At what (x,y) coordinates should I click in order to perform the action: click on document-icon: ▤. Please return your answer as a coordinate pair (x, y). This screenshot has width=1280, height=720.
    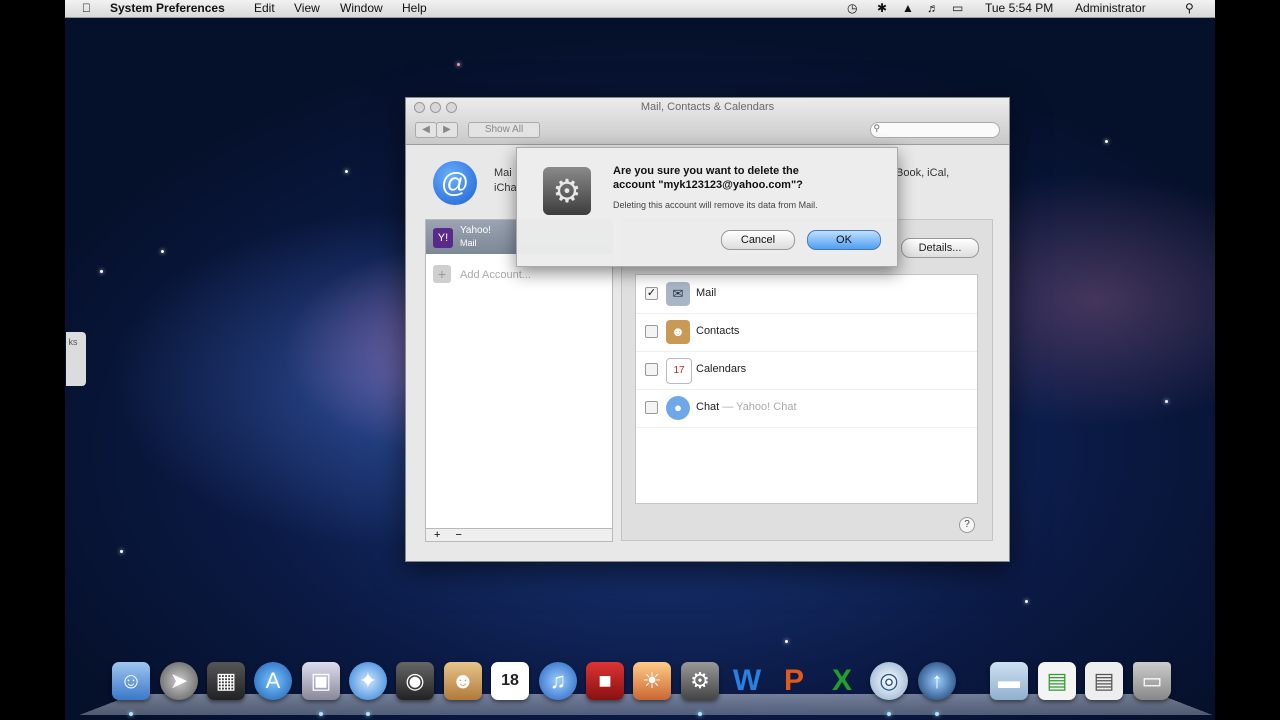
    Looking at the image, I should click on (1057, 681).